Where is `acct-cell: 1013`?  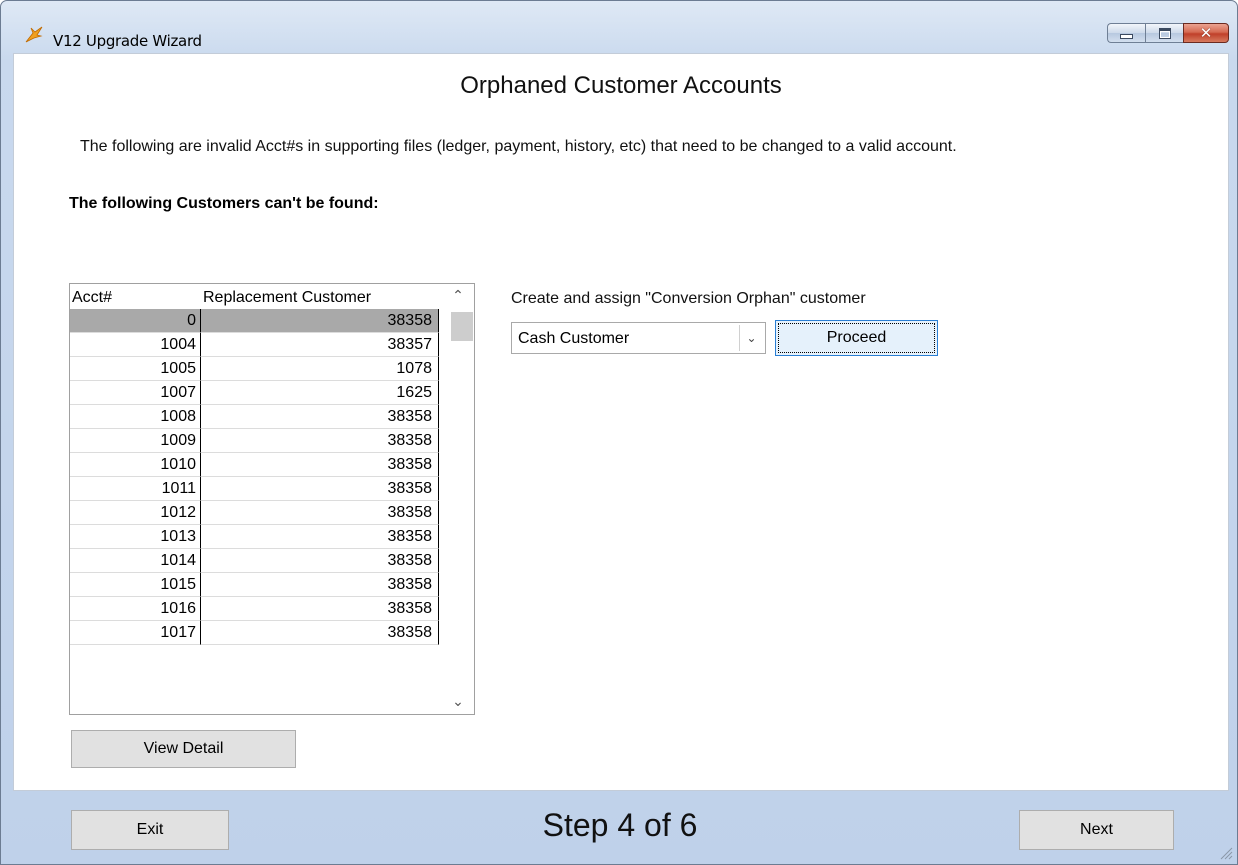 acct-cell: 1013 is located at coordinates (135, 537).